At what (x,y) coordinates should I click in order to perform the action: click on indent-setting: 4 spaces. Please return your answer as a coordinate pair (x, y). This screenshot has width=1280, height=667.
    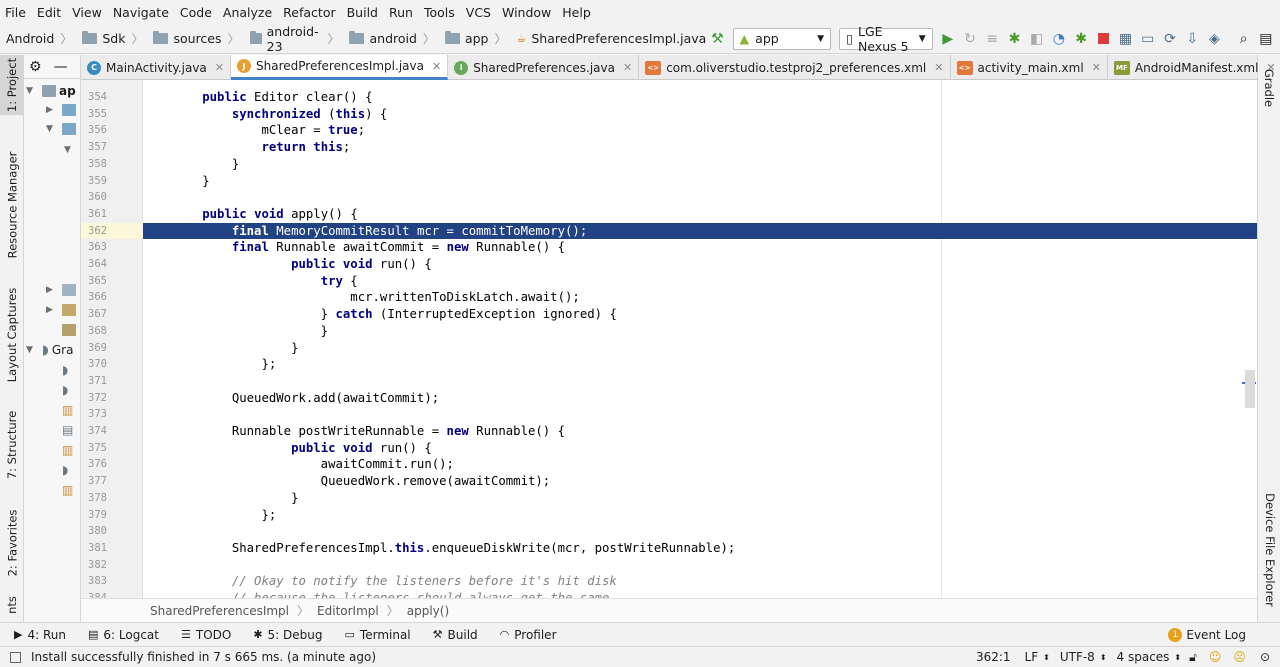
    Looking at the image, I should click on (1143, 657).